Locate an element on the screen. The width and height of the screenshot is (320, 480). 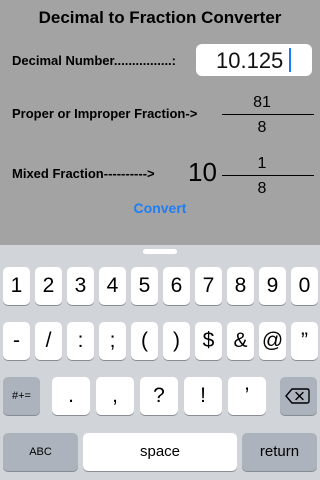
key-hyphen: - is located at coordinates (16, 341).